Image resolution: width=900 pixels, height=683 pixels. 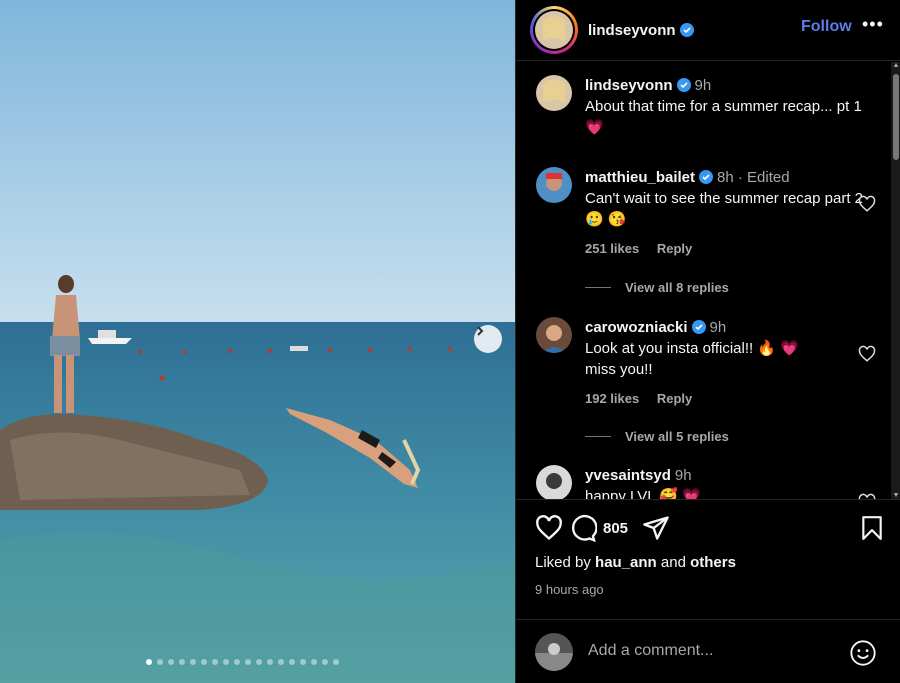 What do you see at coordinates (680, 493) in the screenshot?
I see `comment-emojis: 🥰 💗` at bounding box center [680, 493].